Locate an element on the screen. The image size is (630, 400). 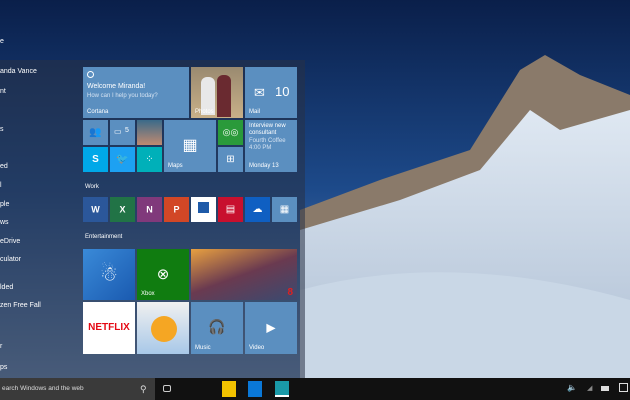
excel-icon: X is located at coordinates (122, 209).